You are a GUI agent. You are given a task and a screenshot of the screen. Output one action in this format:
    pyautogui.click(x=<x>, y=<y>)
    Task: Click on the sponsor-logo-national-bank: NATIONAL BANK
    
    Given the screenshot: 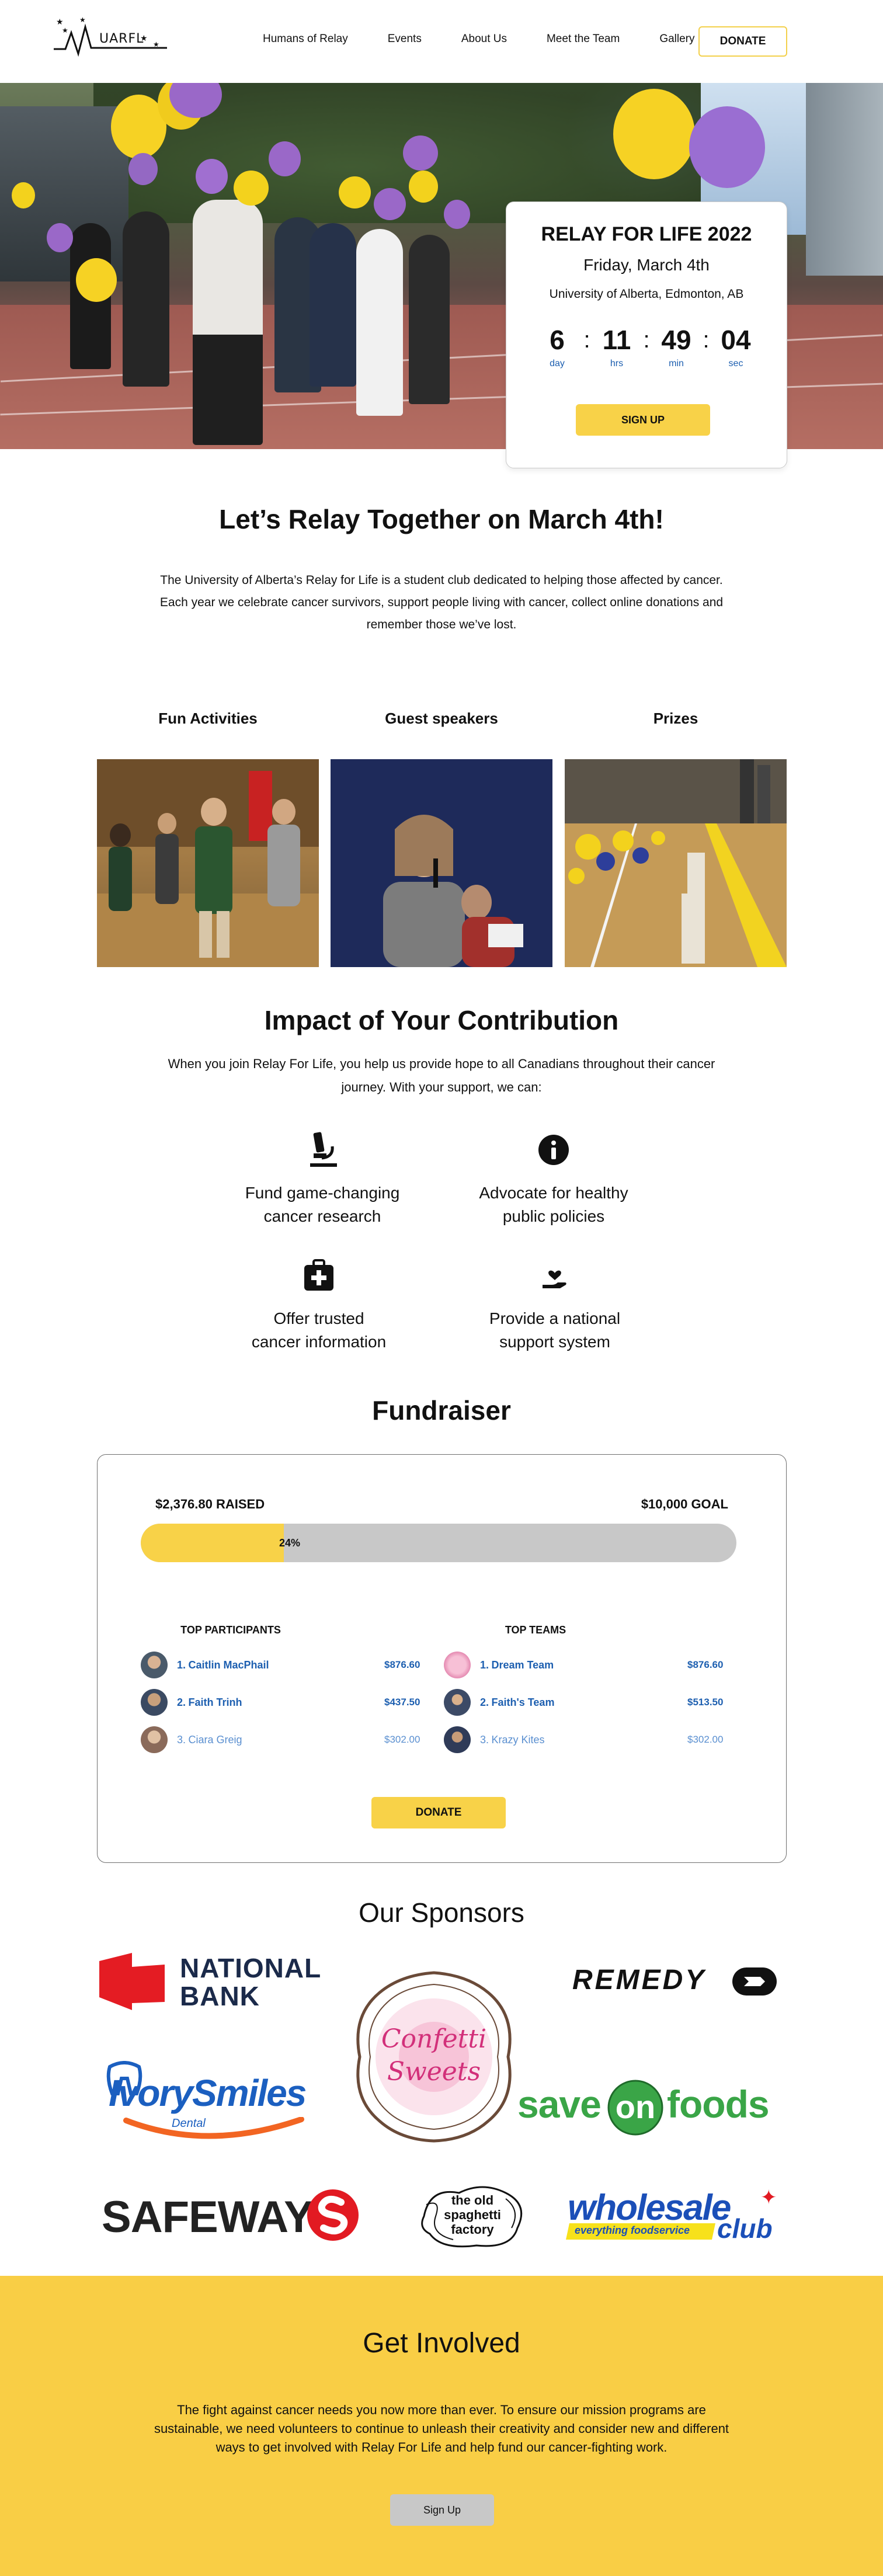 What is the action you would take?
    pyautogui.click(x=209, y=1982)
    